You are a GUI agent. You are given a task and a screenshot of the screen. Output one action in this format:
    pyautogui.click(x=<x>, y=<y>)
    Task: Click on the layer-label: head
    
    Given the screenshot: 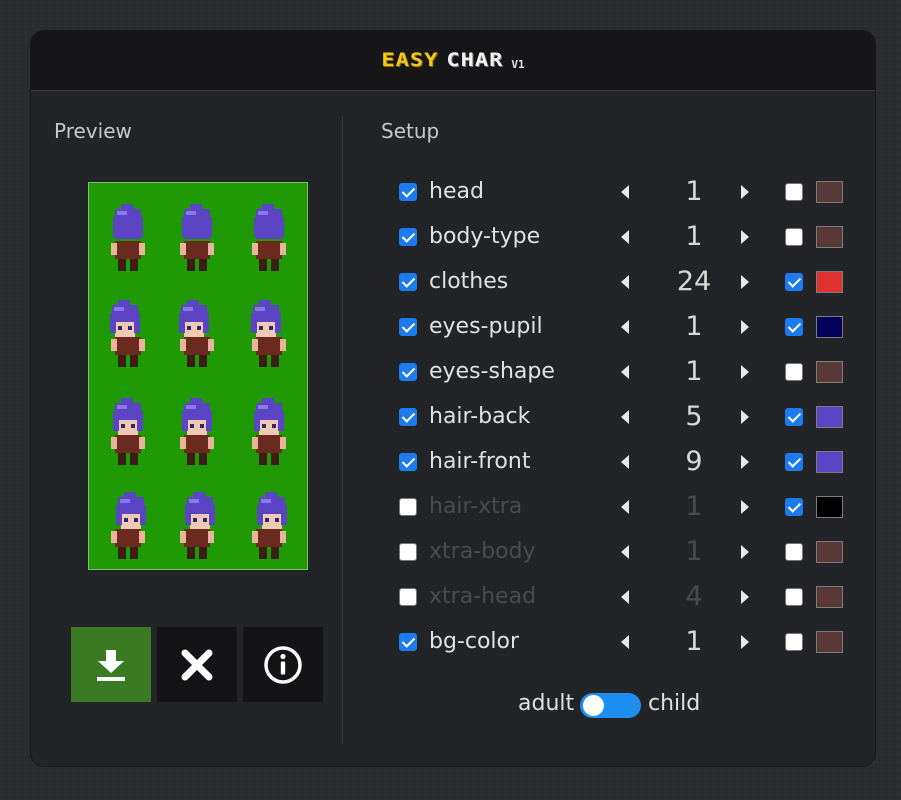 What is the action you would take?
    pyautogui.click(x=456, y=191)
    